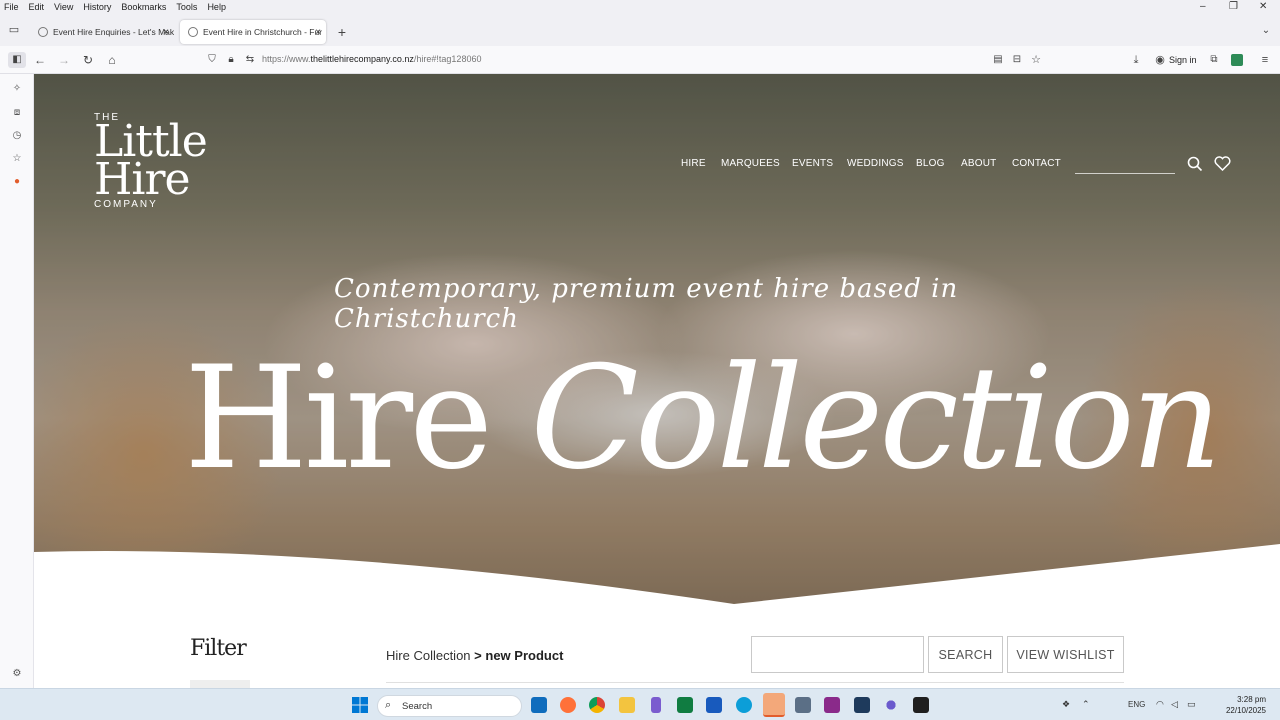 The width and height of the screenshot is (1280, 720). What do you see at coordinates (388, 705) in the screenshot?
I see `search-icon: ⌕` at bounding box center [388, 705].